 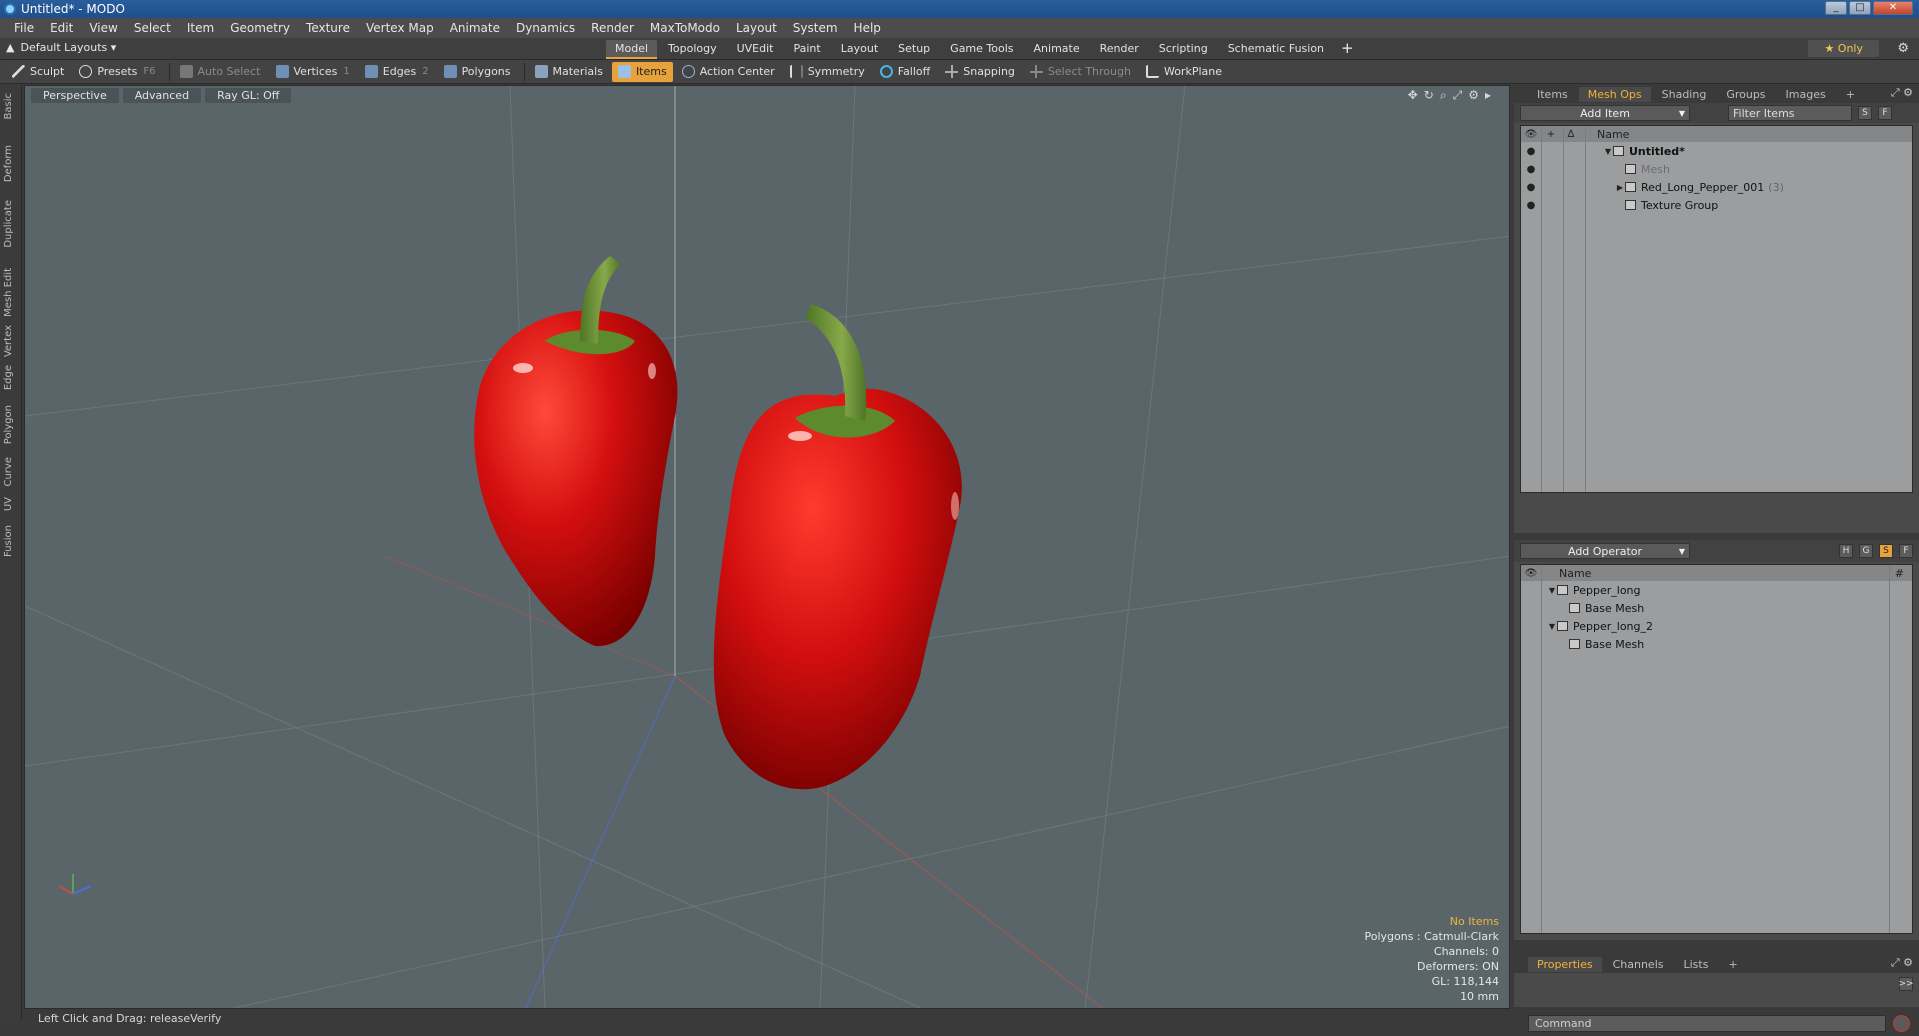 I want to click on list-item: ● ▶ Red_Long_Pepper_001 (3), so click(x=1716, y=187).